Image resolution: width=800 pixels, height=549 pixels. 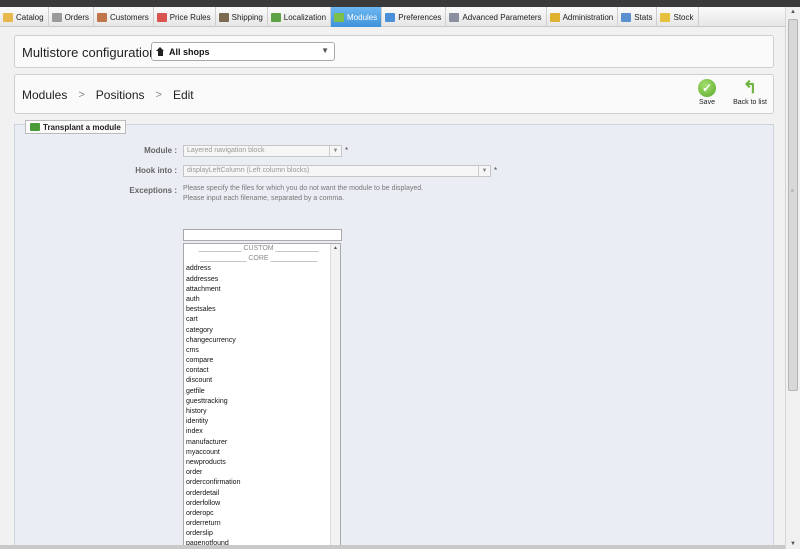 I want to click on stock-icon, so click(x=665, y=17).